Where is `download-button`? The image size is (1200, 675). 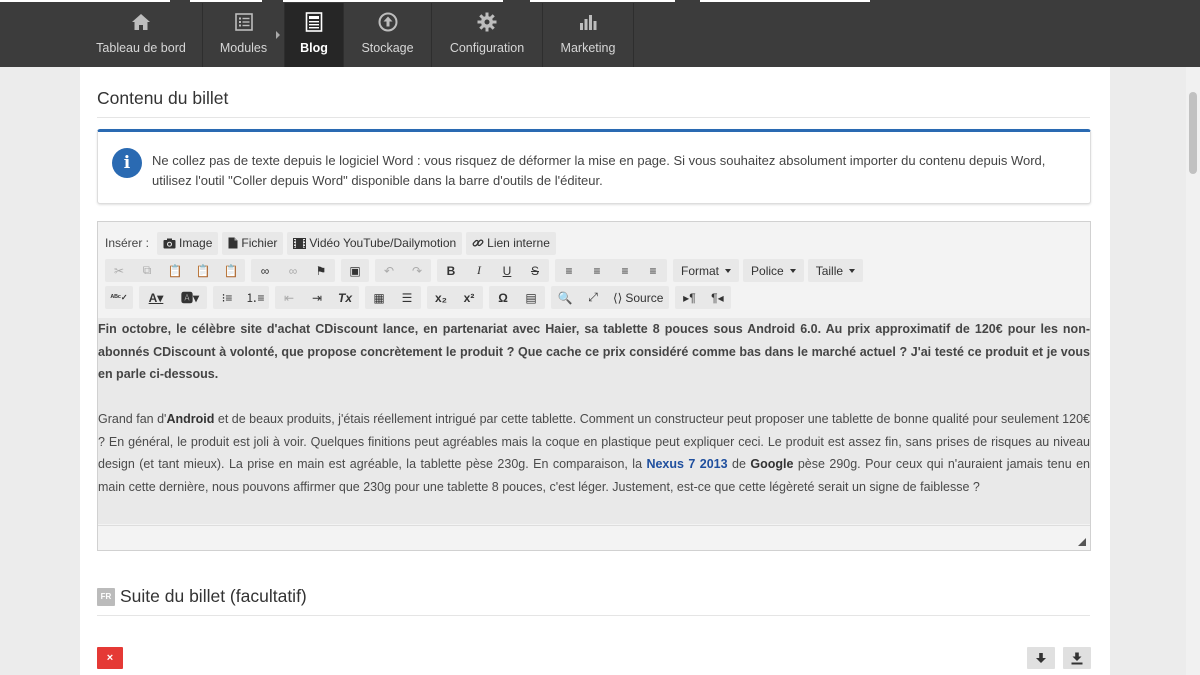 download-button is located at coordinates (1077, 658).